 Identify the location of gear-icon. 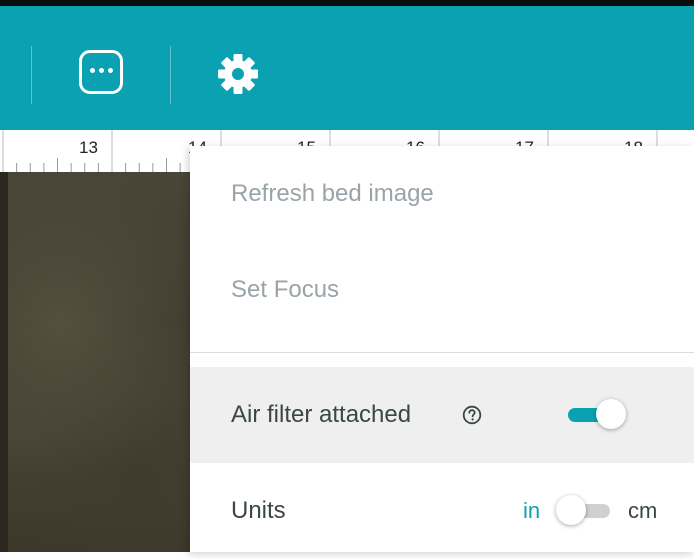
(238, 74).